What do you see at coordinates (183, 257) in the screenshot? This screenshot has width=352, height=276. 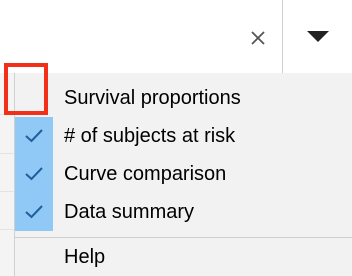 I see `menu-item-help: Help` at bounding box center [183, 257].